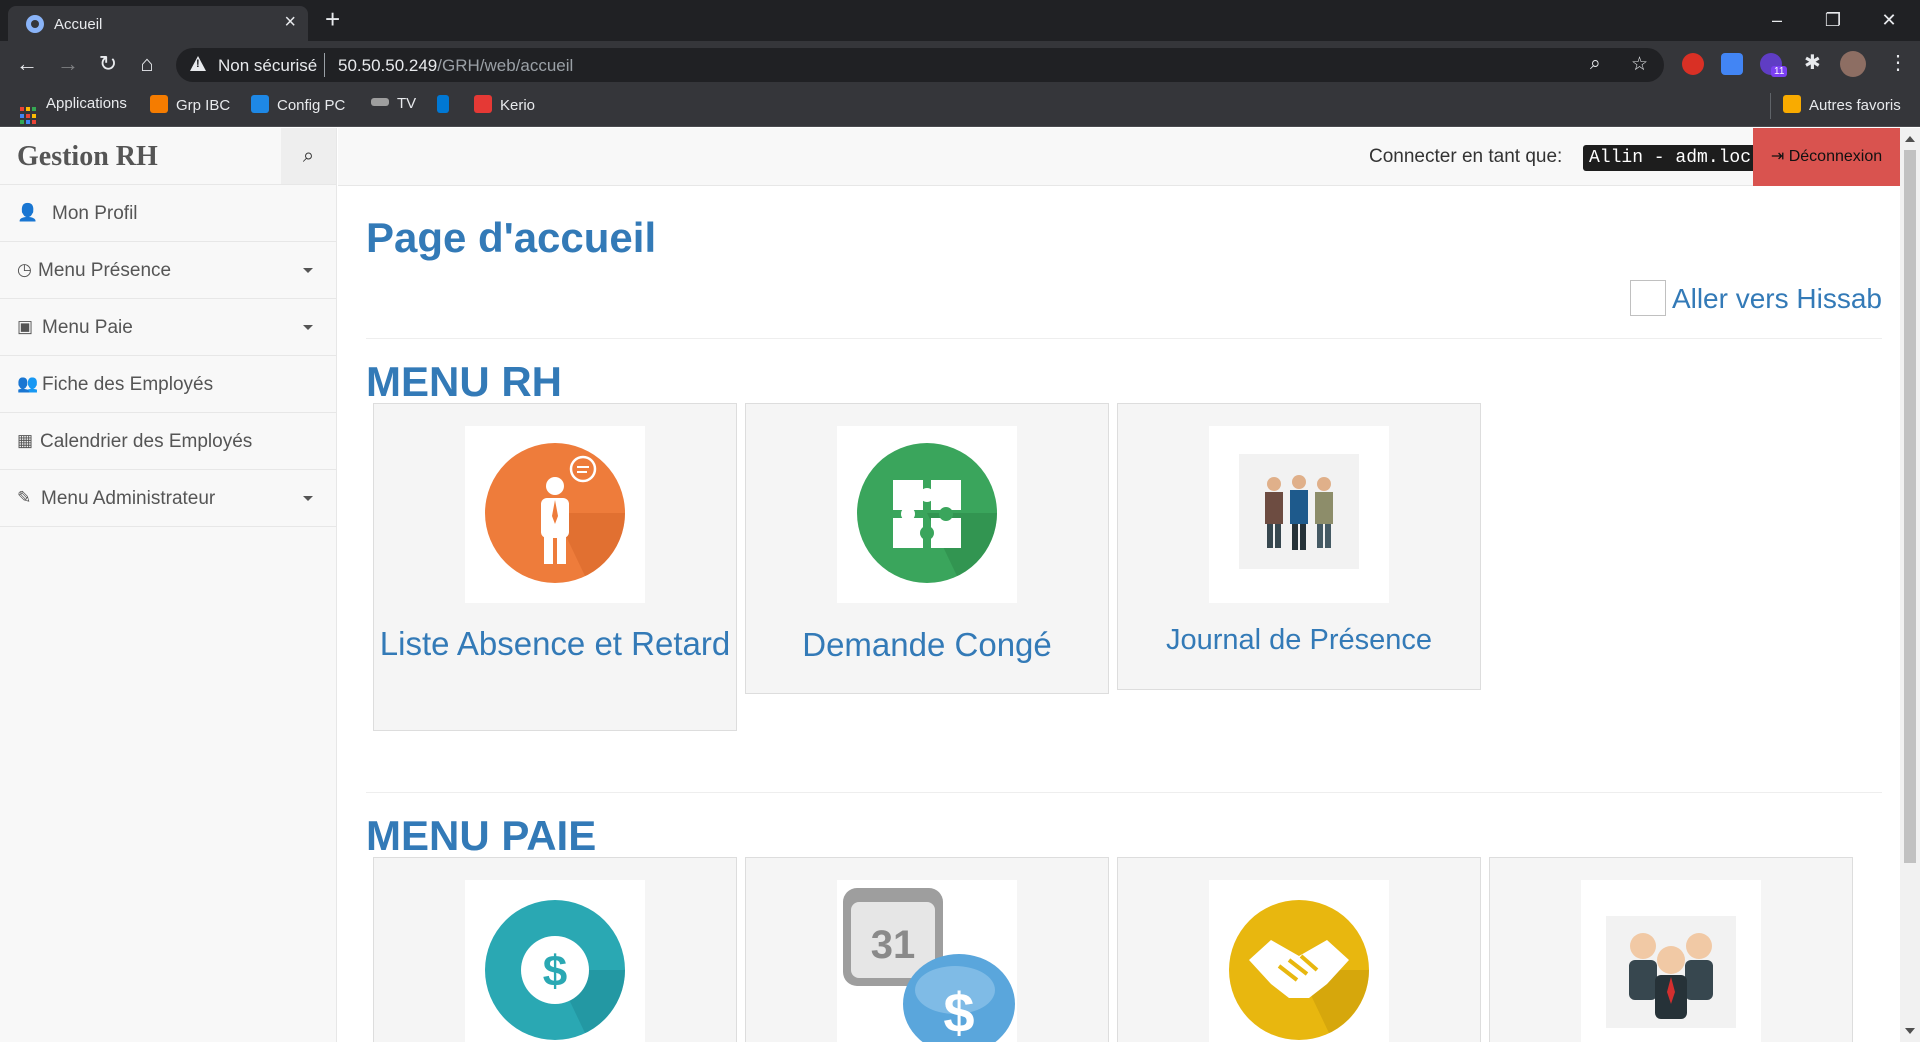  What do you see at coordinates (1812, 62) in the screenshot?
I see `puzzle-extensions-icon: ✱` at bounding box center [1812, 62].